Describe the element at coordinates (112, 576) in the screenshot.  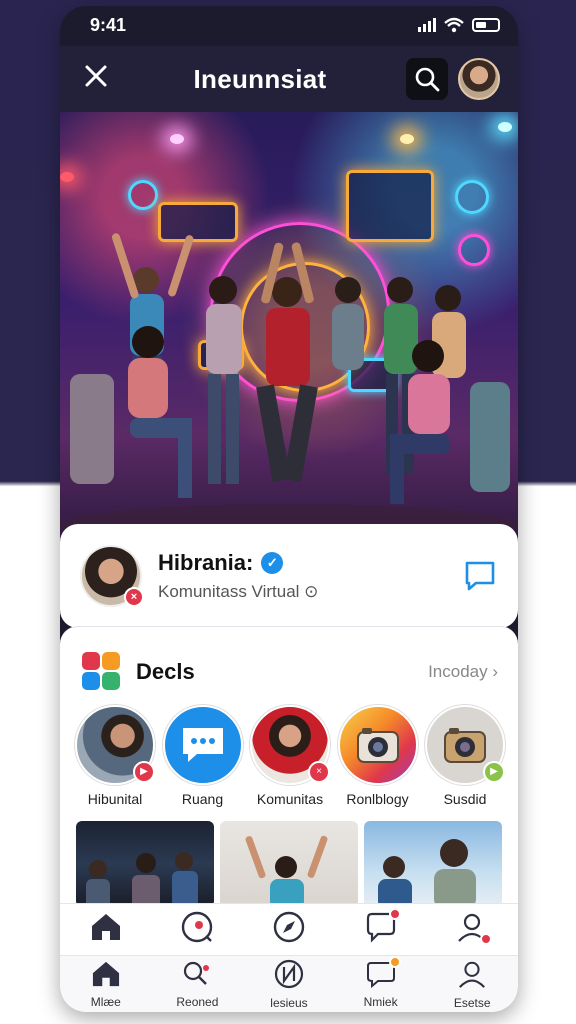
I see `profile-avatar: ×` at that location.